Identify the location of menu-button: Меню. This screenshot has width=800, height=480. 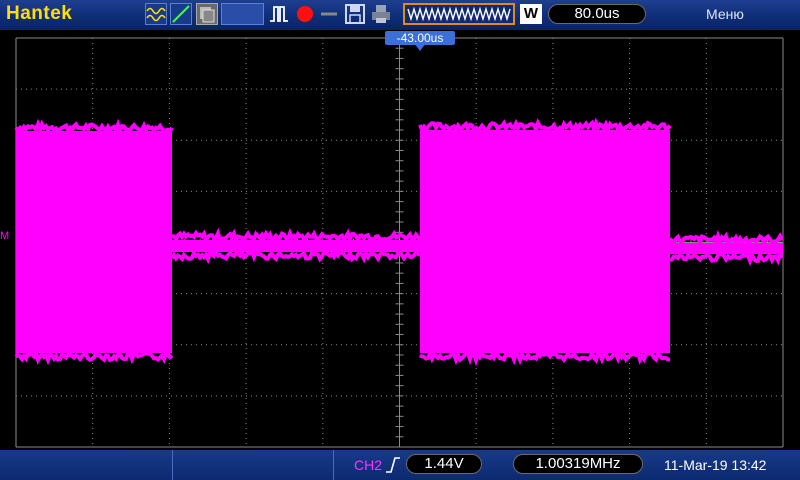
(725, 14).